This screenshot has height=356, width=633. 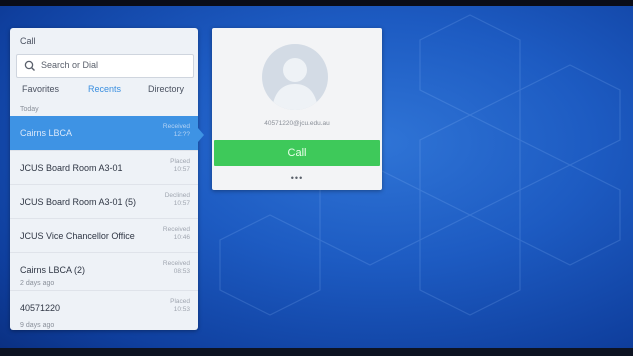 I want to click on contact-name: 40571220, so click(x=40, y=308).